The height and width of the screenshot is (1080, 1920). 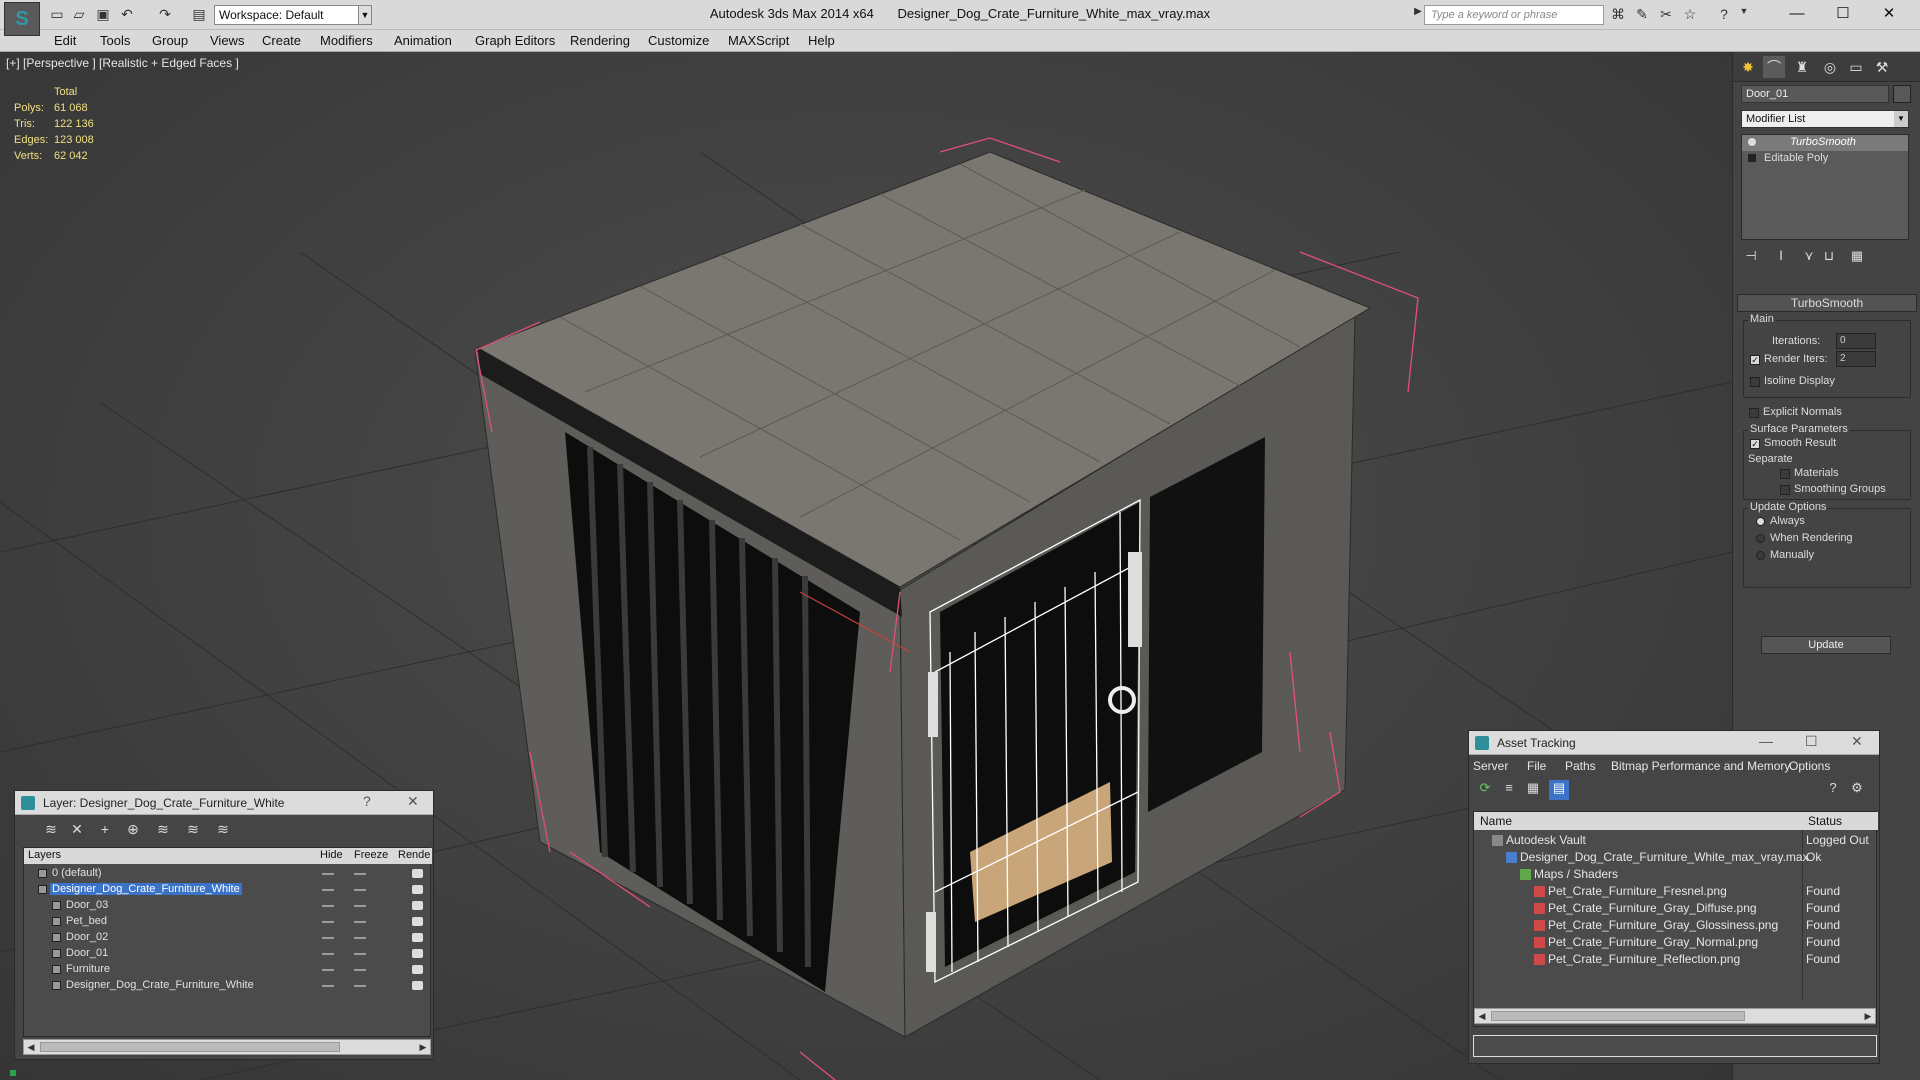 What do you see at coordinates (163, 831) in the screenshot?
I see `highlight-layer-icon: ≋` at bounding box center [163, 831].